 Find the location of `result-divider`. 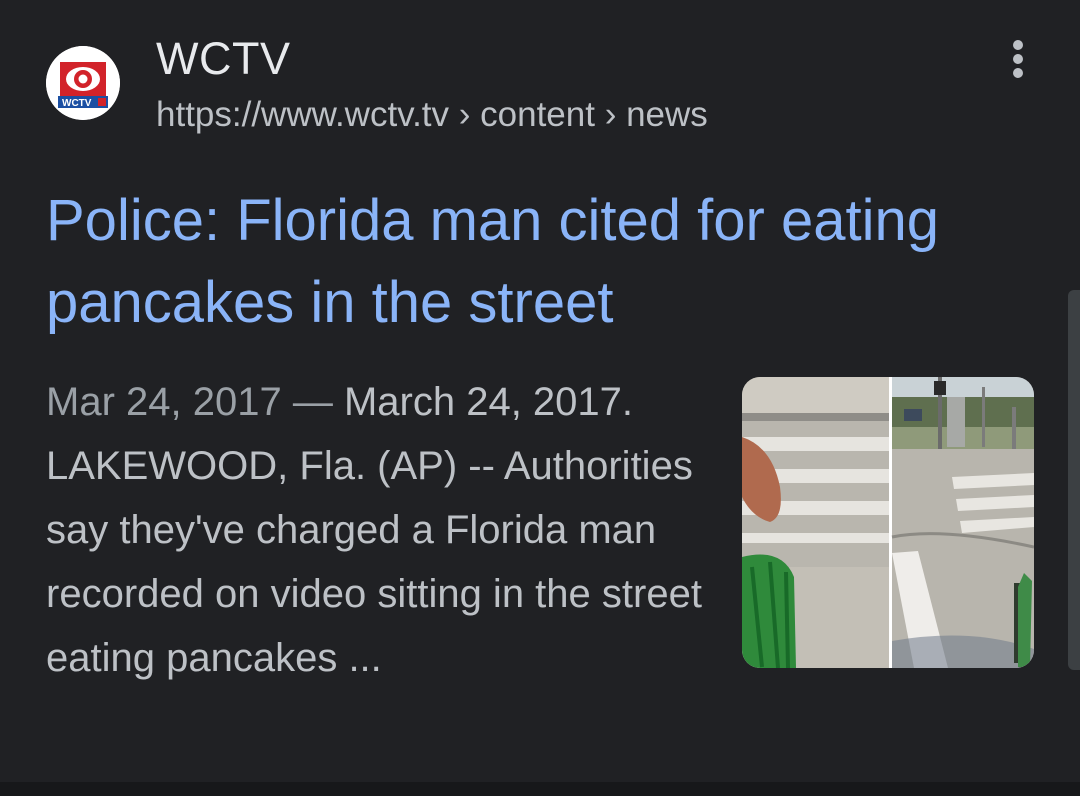

result-divider is located at coordinates (540, 789).